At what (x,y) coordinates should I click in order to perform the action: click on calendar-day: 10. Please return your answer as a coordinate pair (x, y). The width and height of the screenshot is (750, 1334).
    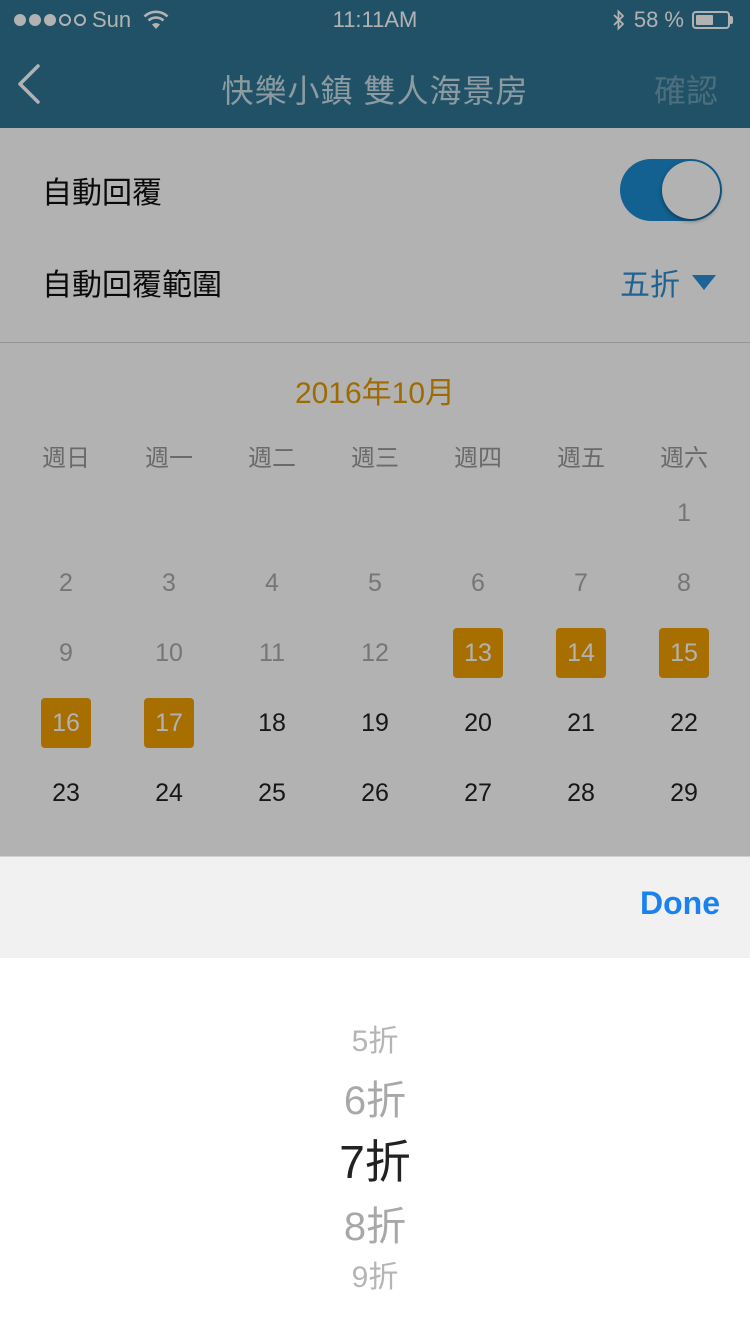
    Looking at the image, I should click on (169, 652).